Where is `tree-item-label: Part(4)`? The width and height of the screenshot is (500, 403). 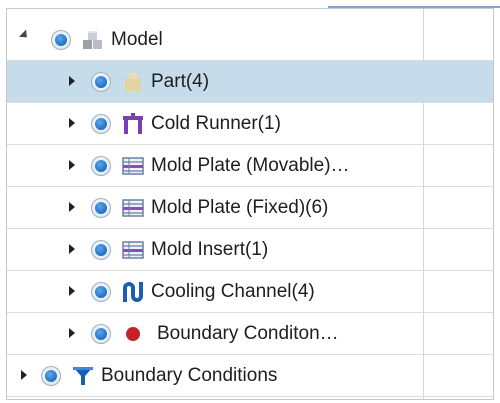 tree-item-label: Part(4) is located at coordinates (180, 81).